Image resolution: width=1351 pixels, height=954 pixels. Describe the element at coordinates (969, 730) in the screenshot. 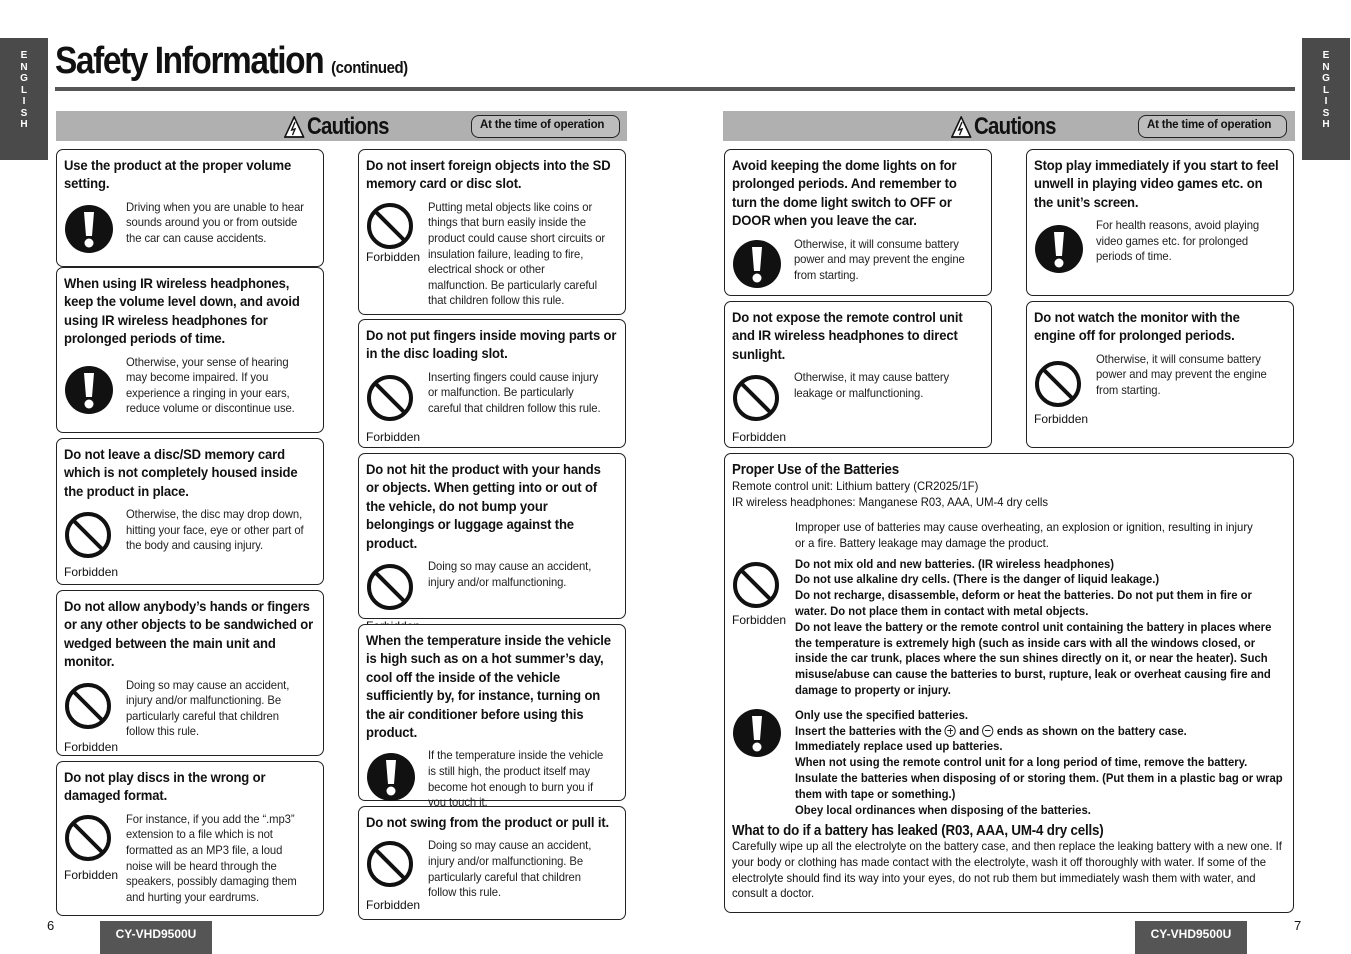

I see `and-text: and` at that location.